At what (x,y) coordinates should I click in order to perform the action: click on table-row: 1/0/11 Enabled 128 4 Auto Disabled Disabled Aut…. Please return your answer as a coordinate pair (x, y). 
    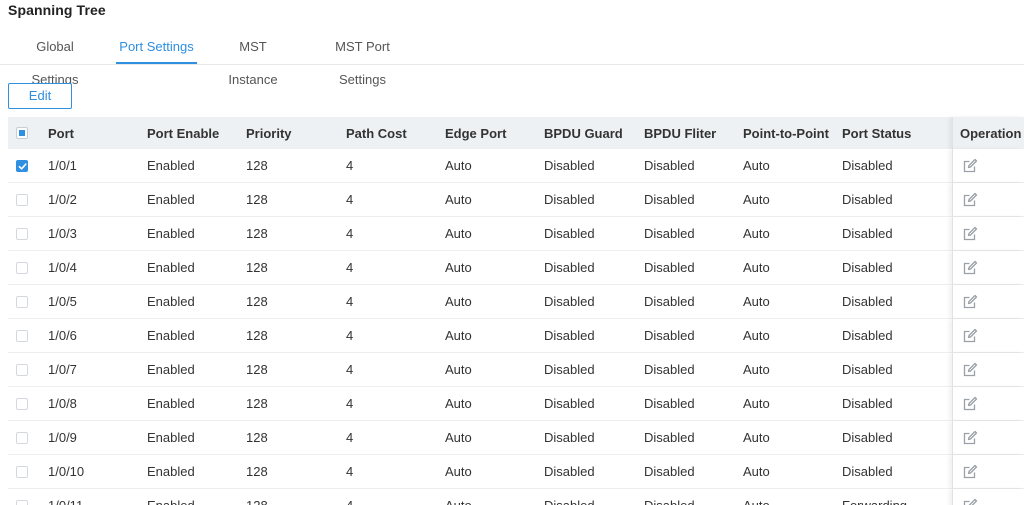
    Looking at the image, I should click on (516, 497).